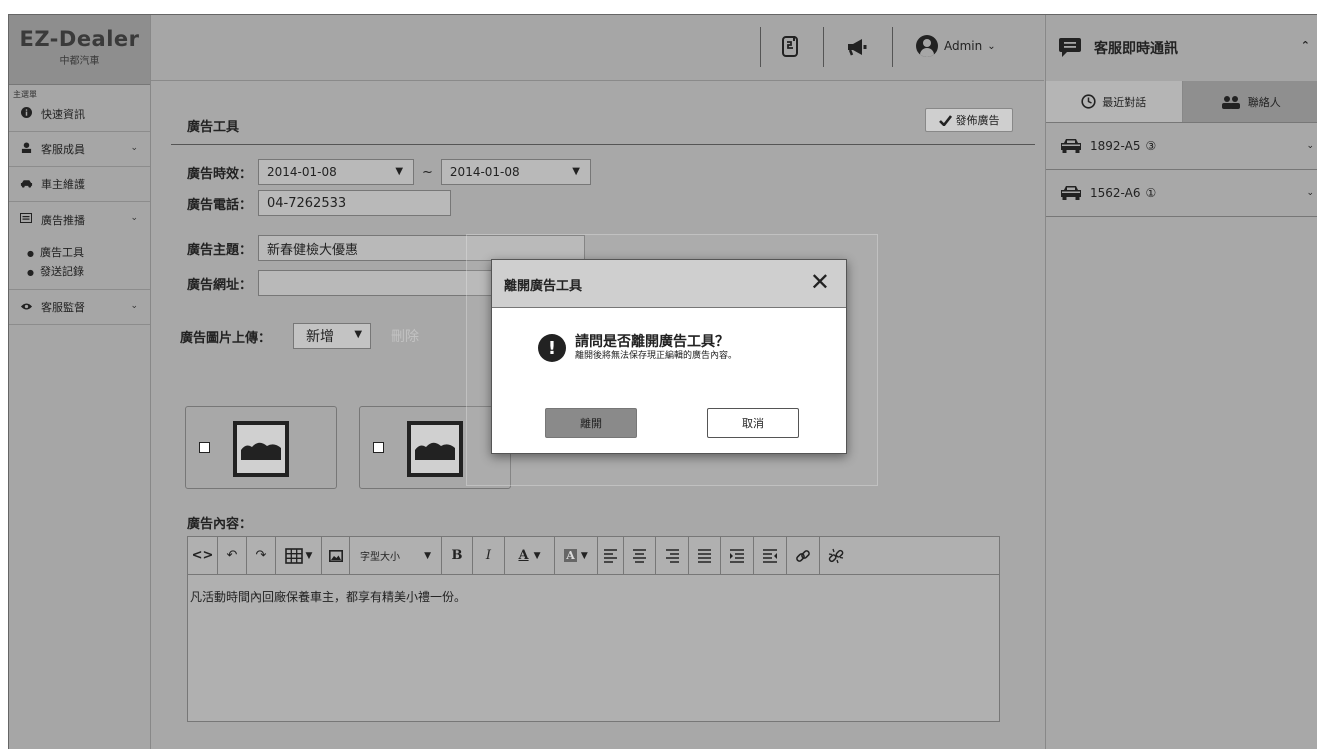 This screenshot has height=749, width=1317. I want to click on top-bar: Admin ⌄, so click(597, 48).